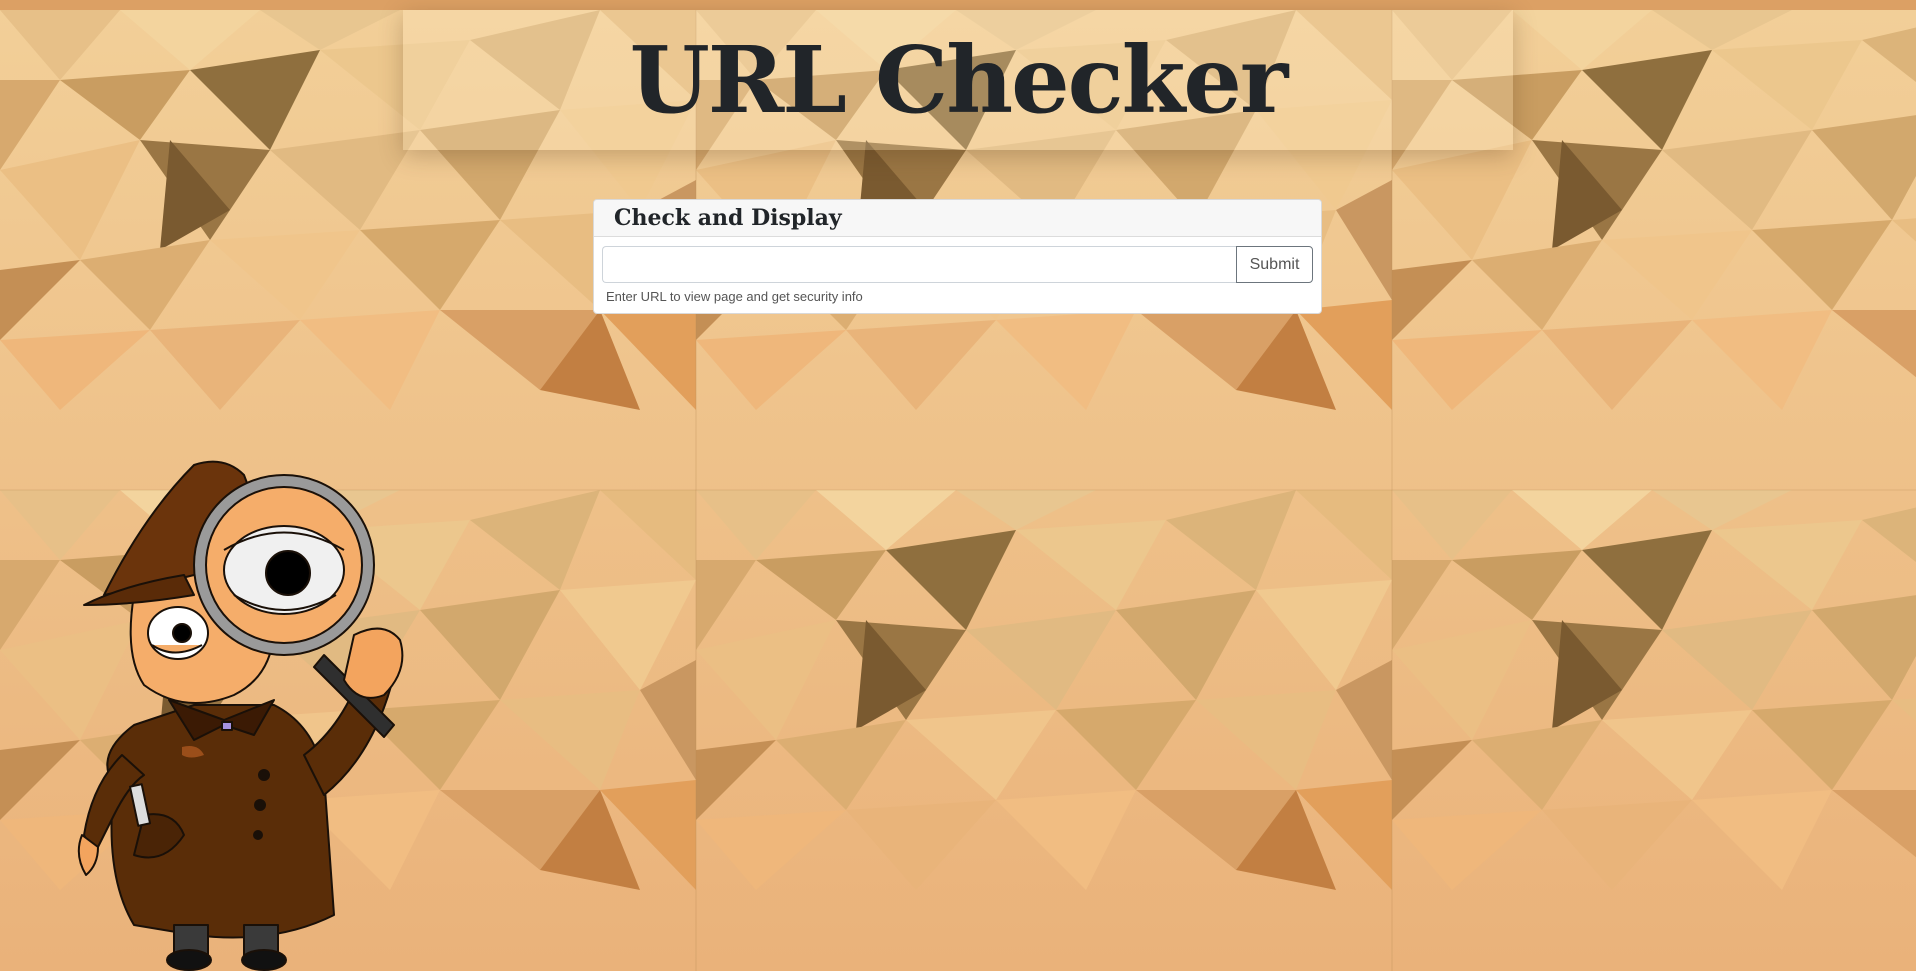  What do you see at coordinates (958, 5) in the screenshot?
I see `top-strip` at bounding box center [958, 5].